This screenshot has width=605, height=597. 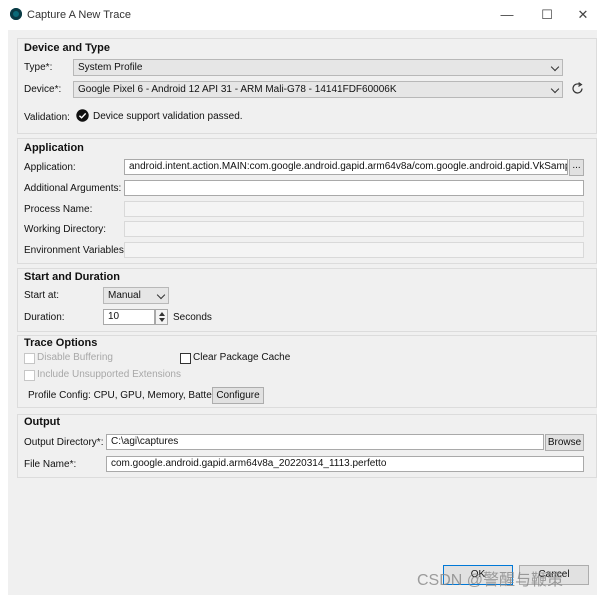 I want to click on title-bar: Capture A New Trace — ☐ ✕, so click(x=302, y=15).